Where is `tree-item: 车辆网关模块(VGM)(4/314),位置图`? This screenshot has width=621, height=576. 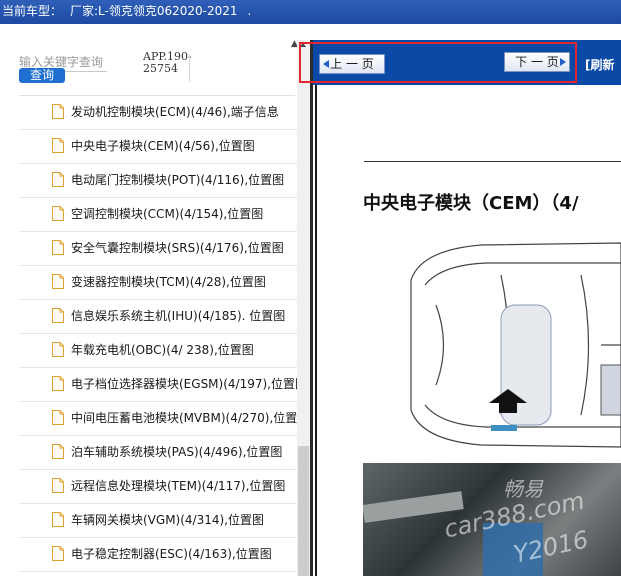 tree-item: 车辆网关模块(VGM)(4/314),位置图 is located at coordinates (158, 521).